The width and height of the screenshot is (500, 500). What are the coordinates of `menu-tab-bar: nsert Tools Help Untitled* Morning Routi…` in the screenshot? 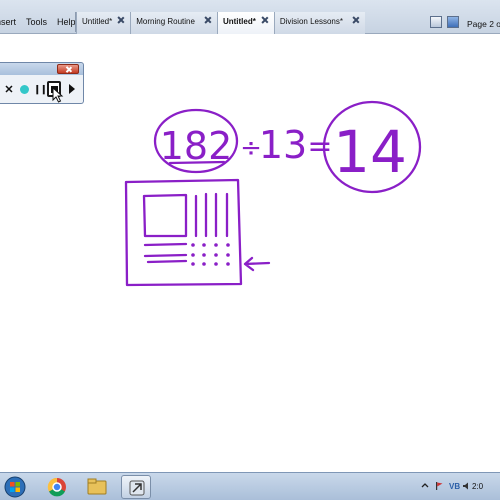 It's located at (250, 17).